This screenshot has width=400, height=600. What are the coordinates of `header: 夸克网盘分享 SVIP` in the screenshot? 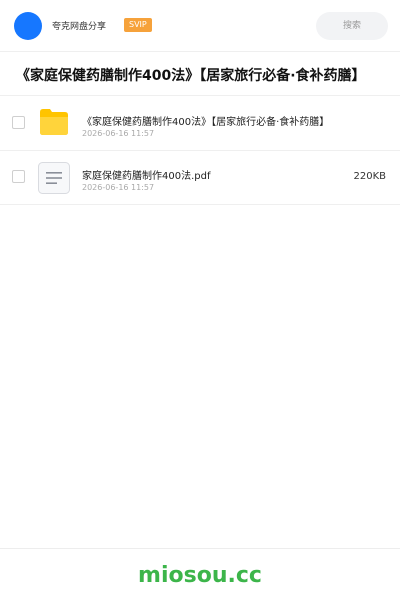 It's located at (200, 26).